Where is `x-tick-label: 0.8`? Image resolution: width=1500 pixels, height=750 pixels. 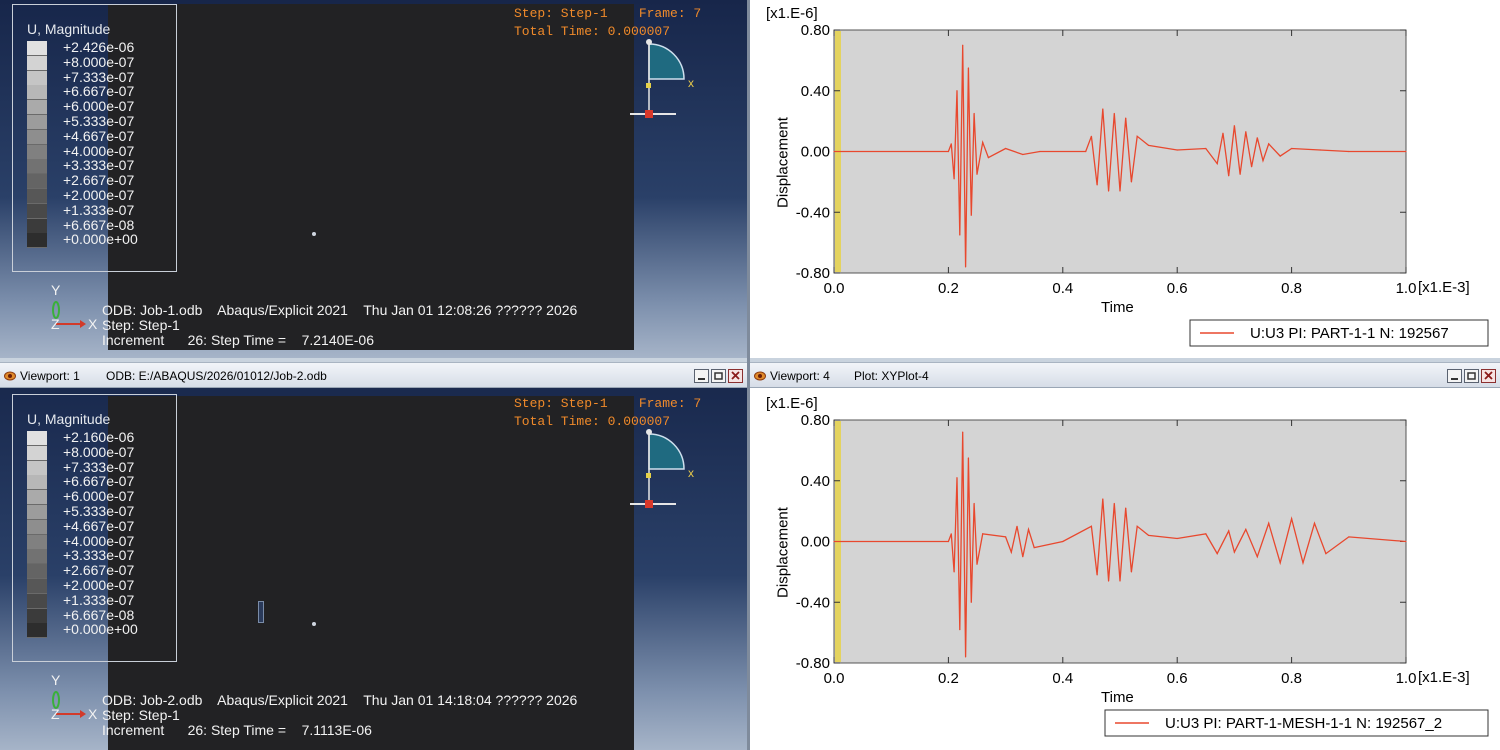
x-tick-label: 0.8 is located at coordinates (1291, 678).